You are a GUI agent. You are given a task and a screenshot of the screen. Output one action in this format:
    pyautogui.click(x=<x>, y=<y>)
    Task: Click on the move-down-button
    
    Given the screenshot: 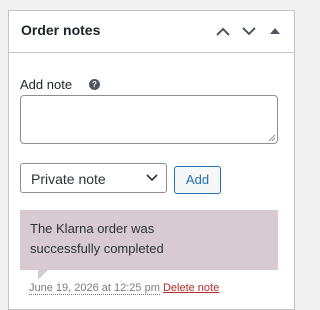 What is the action you would take?
    pyautogui.click(x=249, y=31)
    